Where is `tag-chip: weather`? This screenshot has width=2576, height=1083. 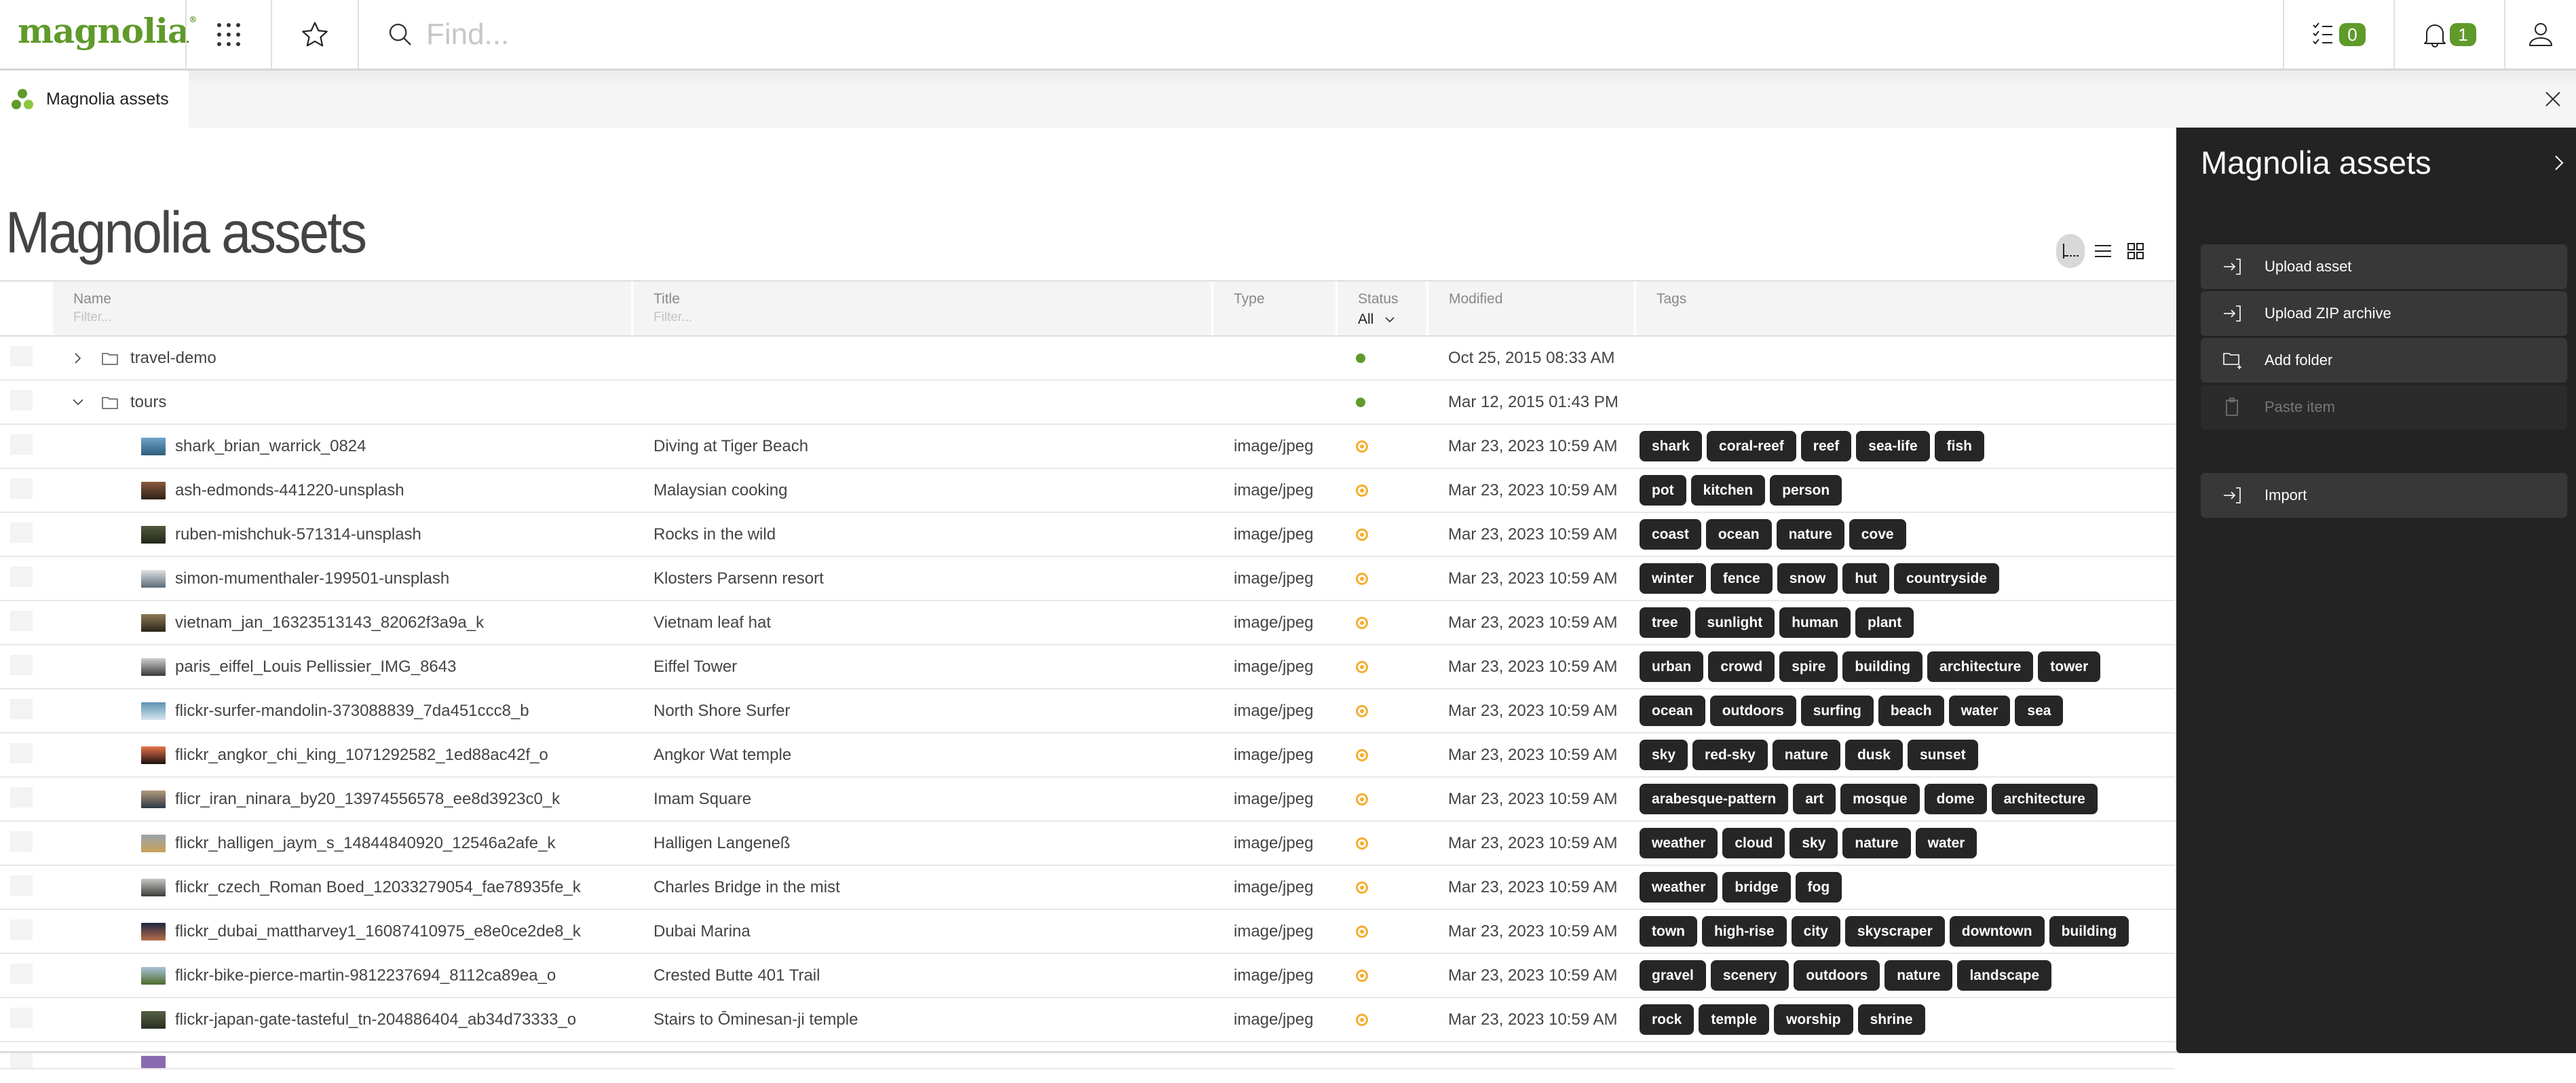 tag-chip: weather is located at coordinates (1679, 843).